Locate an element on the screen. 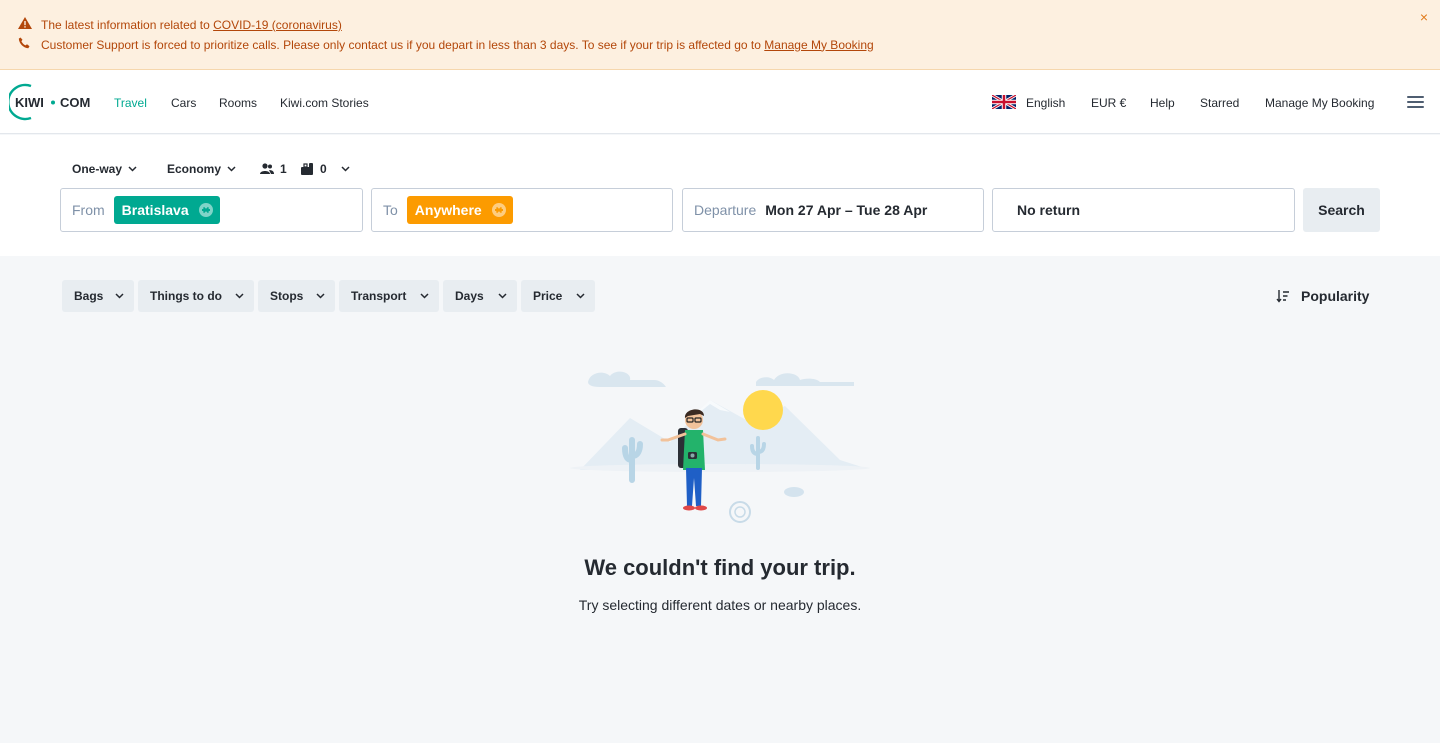  manage-booking-link: Manage My Booking is located at coordinates (818, 45).